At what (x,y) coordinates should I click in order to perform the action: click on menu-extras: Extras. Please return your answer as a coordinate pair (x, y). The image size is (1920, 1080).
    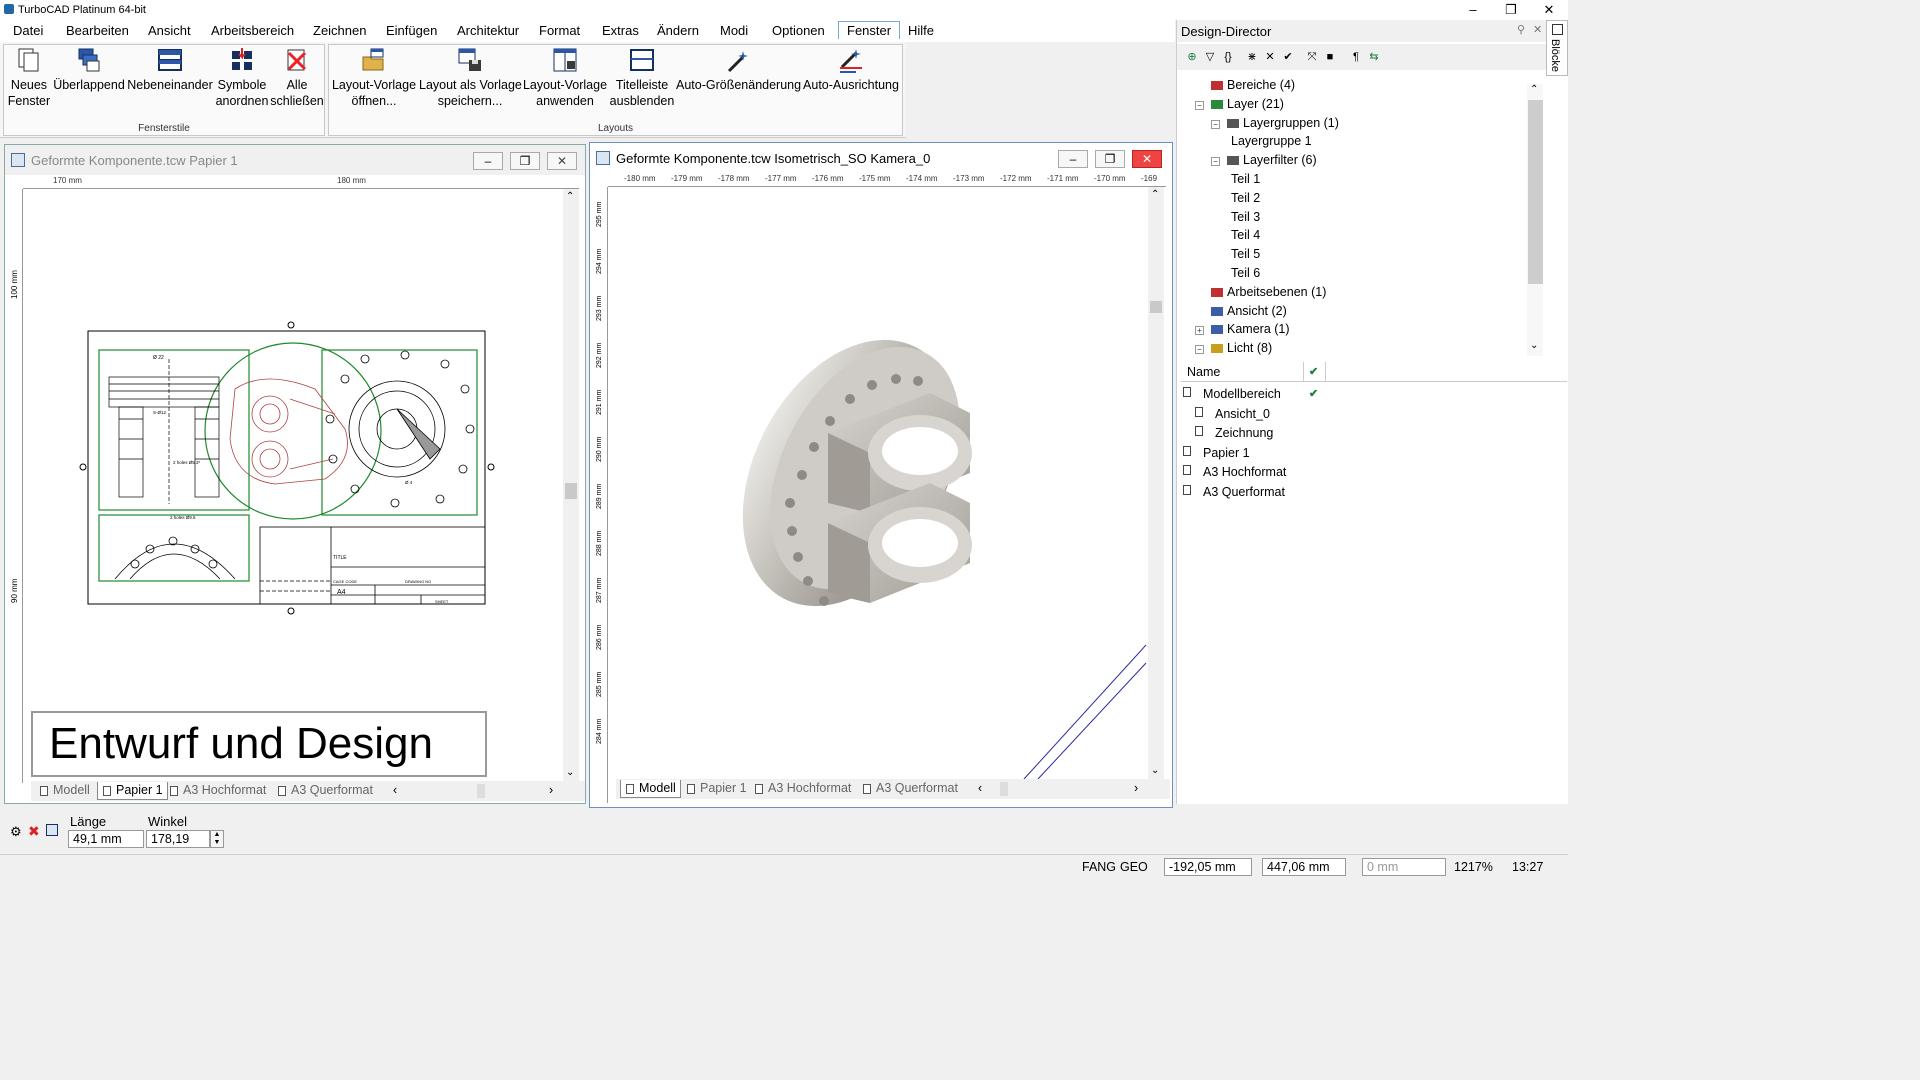
    Looking at the image, I should click on (620, 30).